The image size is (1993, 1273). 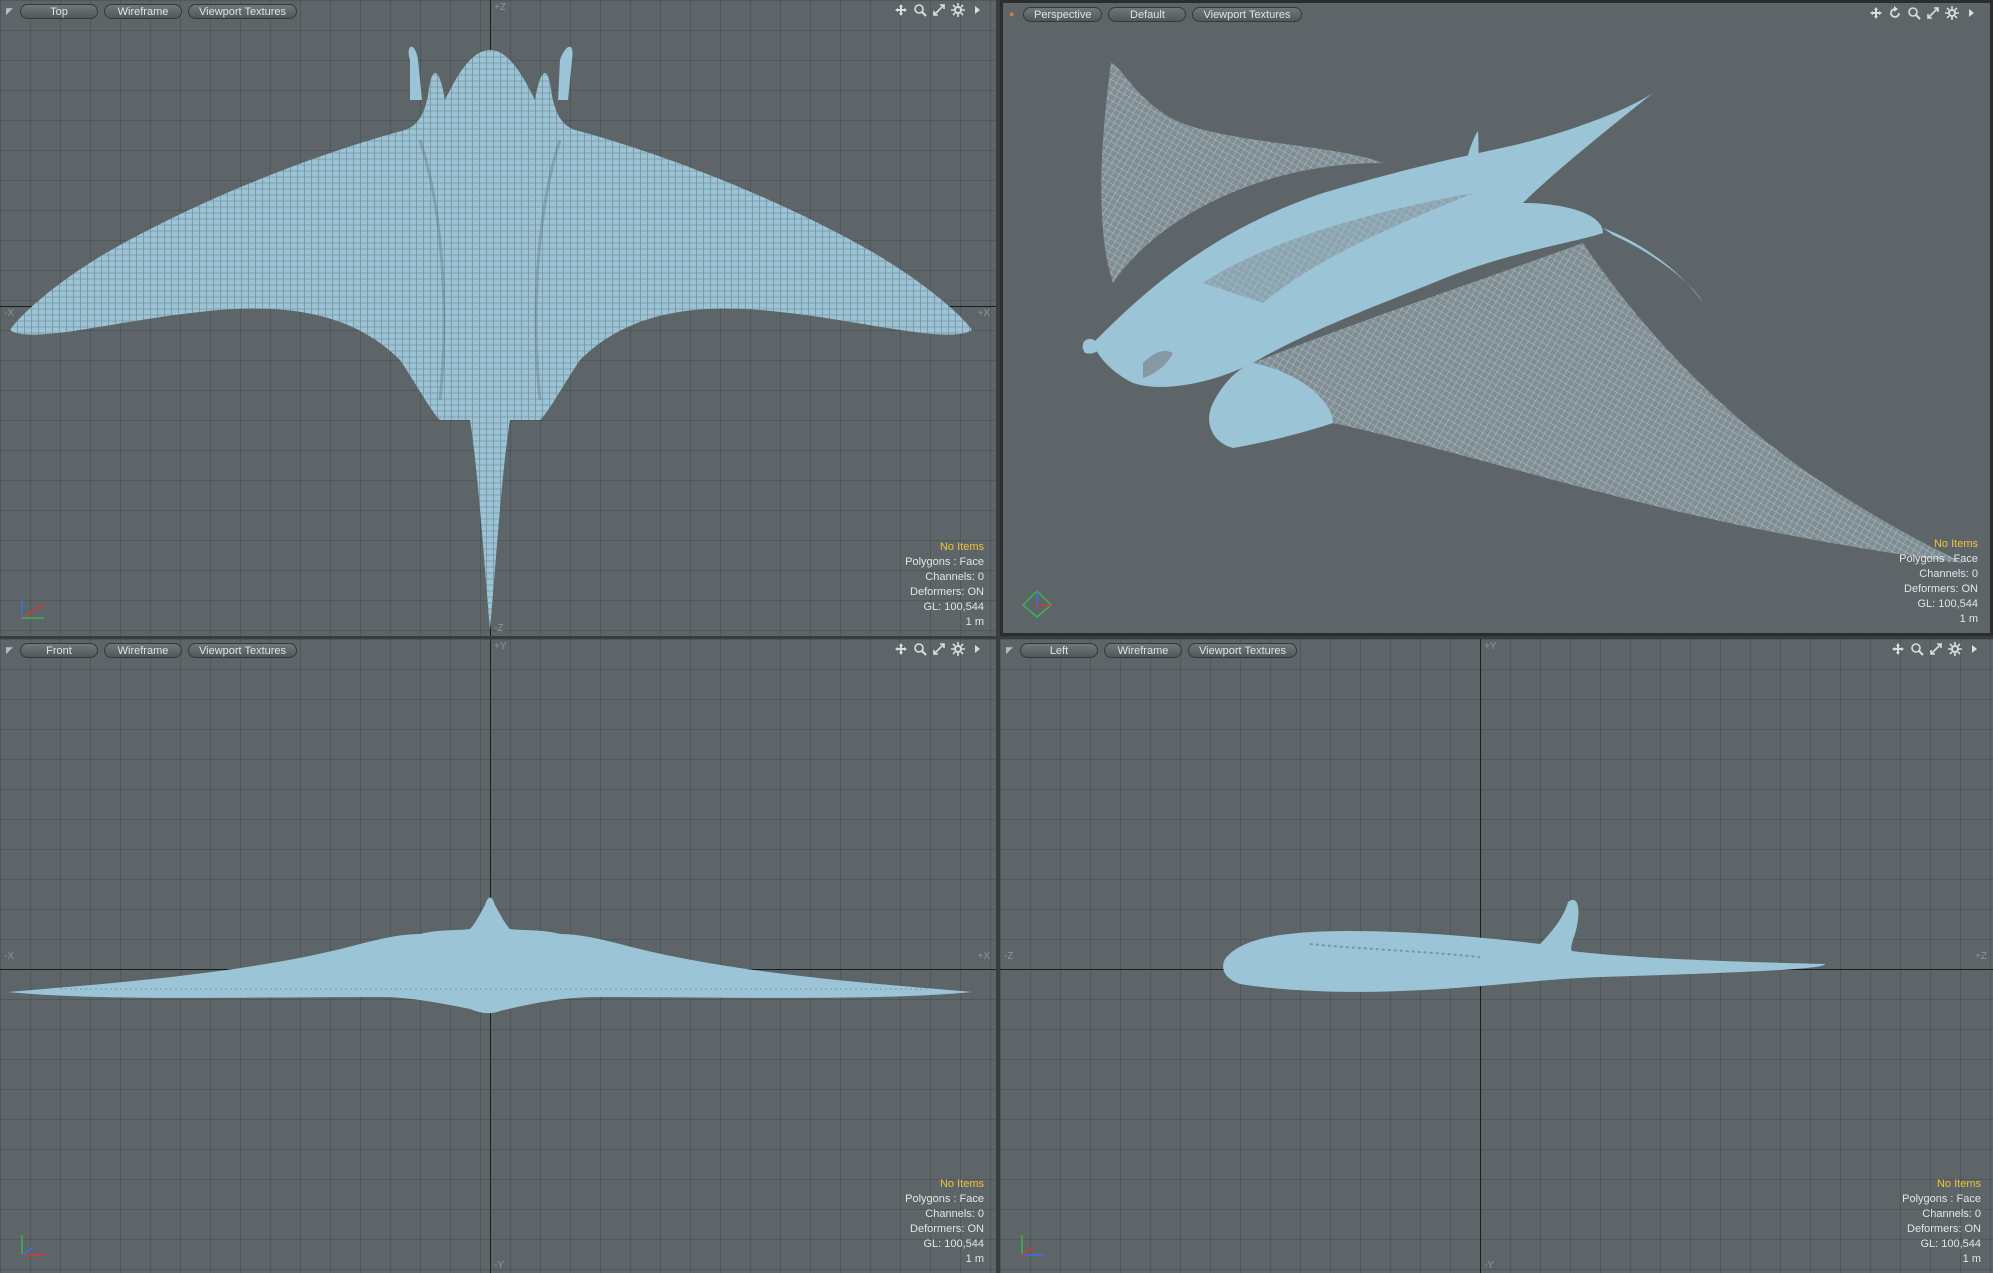 What do you see at coordinates (1496, 14) in the screenshot?
I see `viewport-toolbar: ● Perspective Default Viewport Textures` at bounding box center [1496, 14].